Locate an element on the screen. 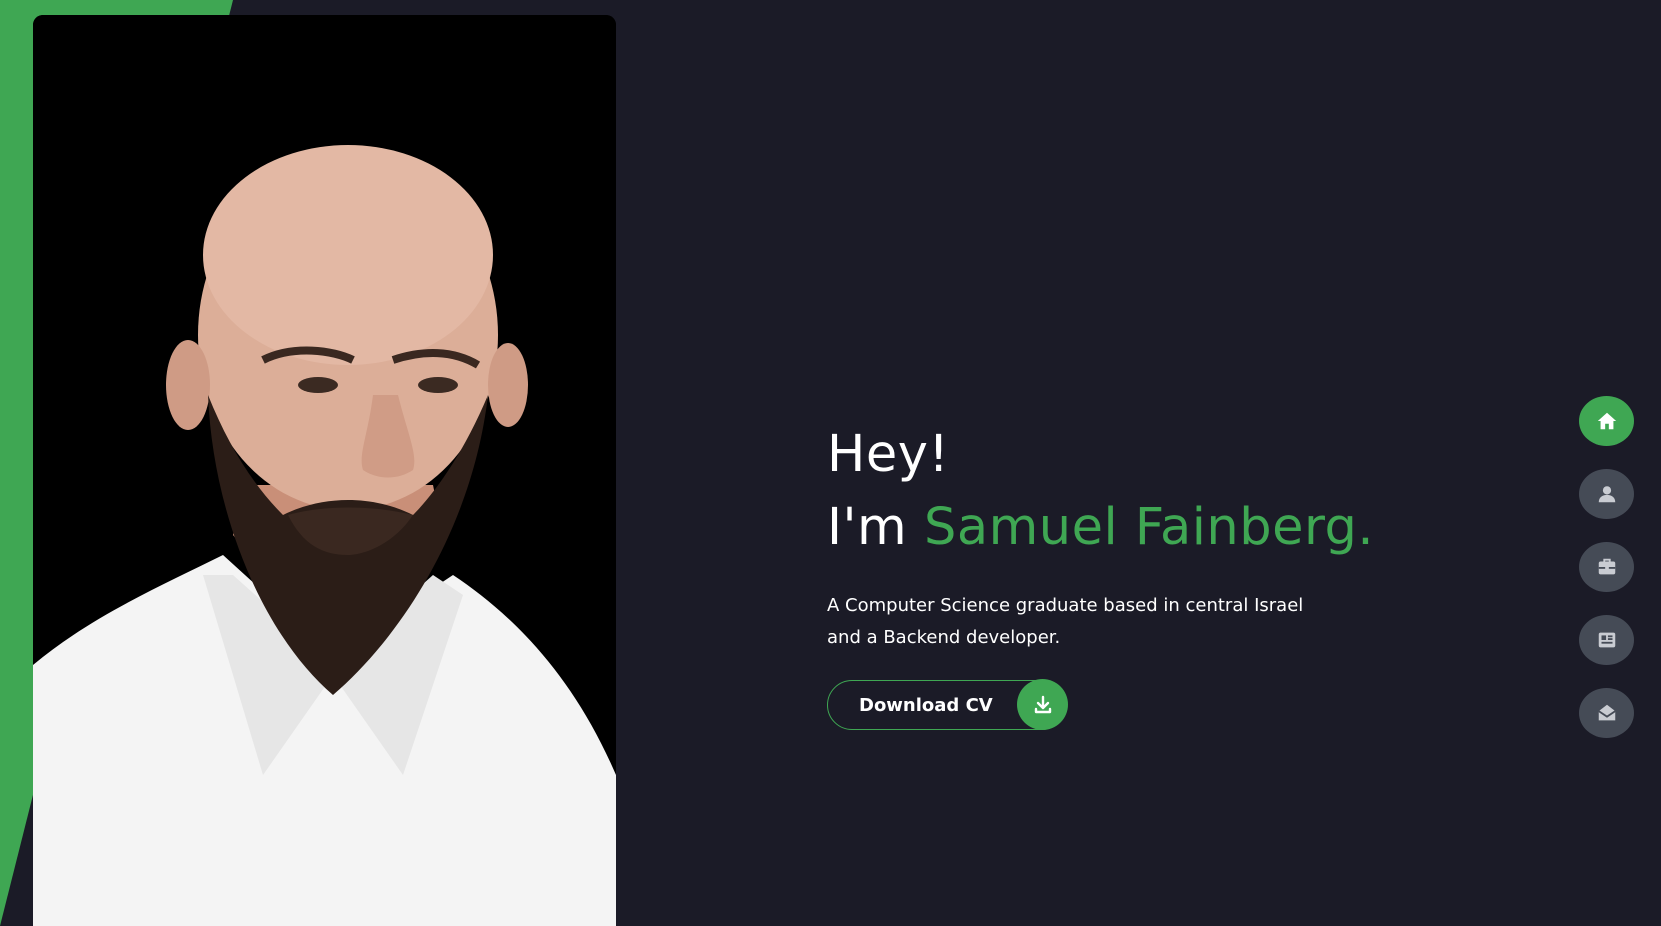 Image resolution: width=1661 pixels, height=926 pixels. nav-about-button is located at coordinates (1606, 494).